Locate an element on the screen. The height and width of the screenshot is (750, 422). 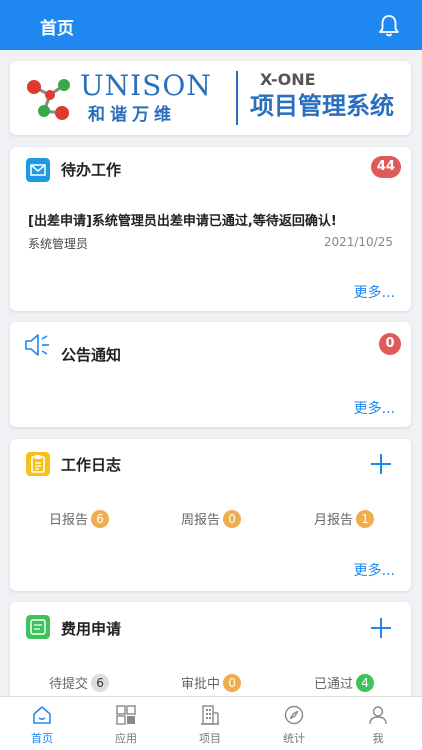
notice-title: 公告通知 is located at coordinates (91, 355).